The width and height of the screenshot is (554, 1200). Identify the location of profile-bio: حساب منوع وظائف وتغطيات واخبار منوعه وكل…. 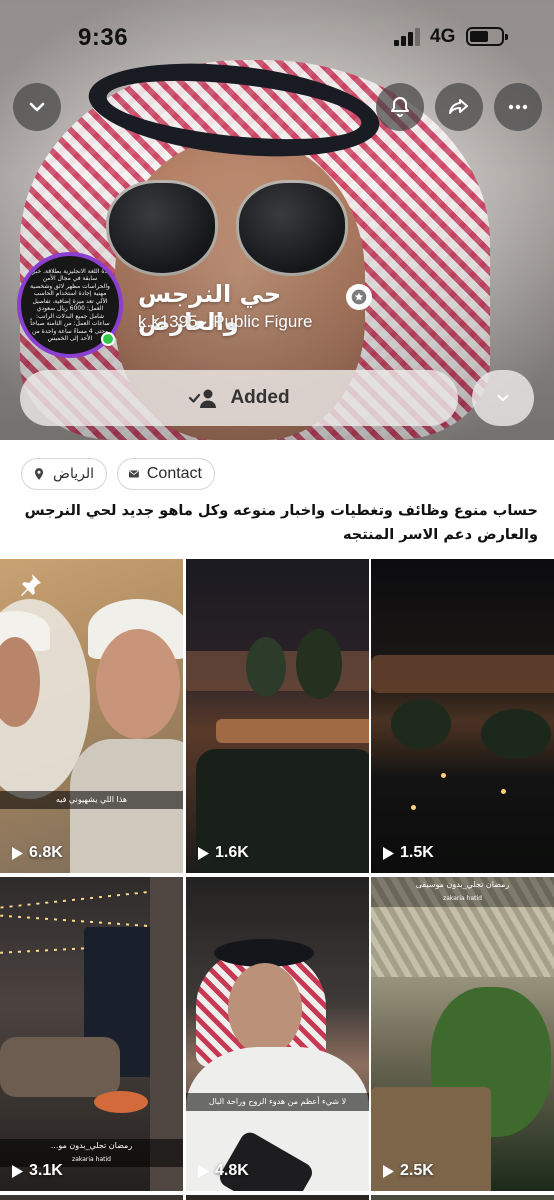
(281, 523).